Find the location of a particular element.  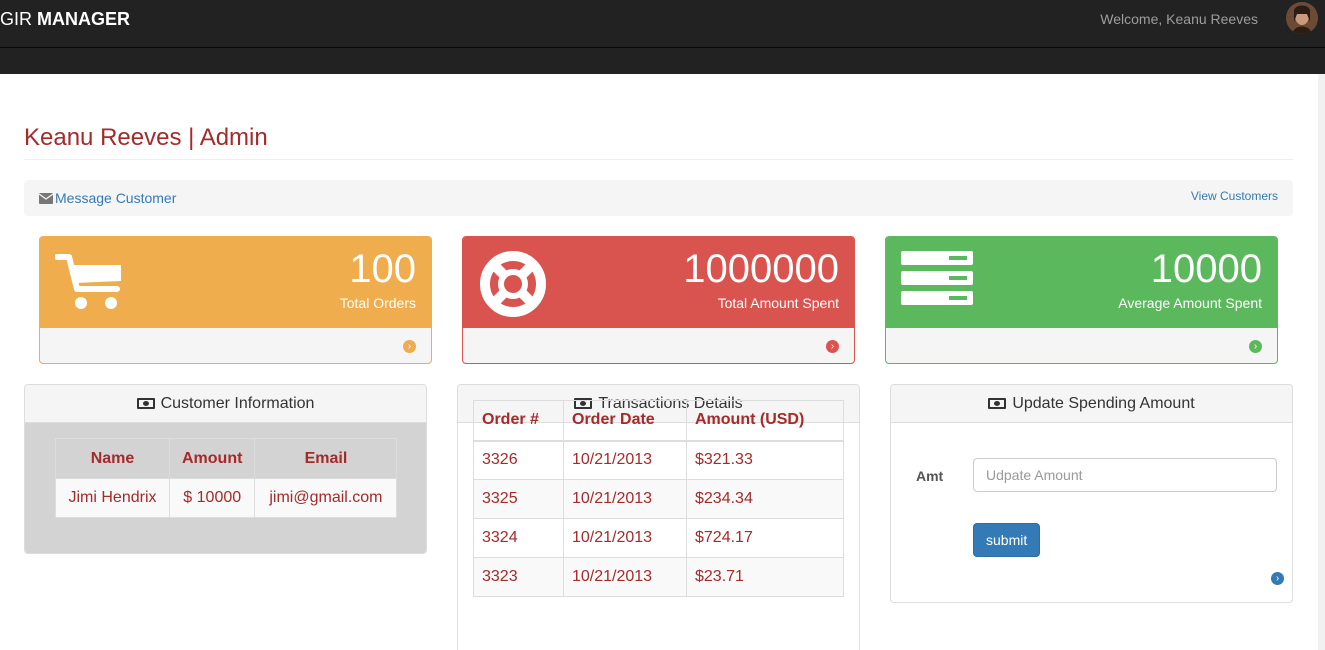

table-row: Jimi Hendrix $ 10000 jimi@gmail.com is located at coordinates (226, 498).